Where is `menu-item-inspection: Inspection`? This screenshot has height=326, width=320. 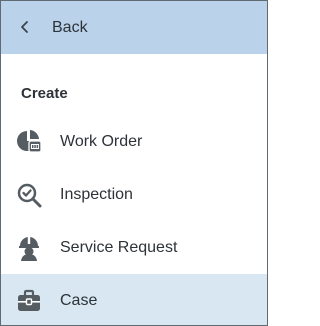 menu-item-inspection: Inspection is located at coordinates (134, 194).